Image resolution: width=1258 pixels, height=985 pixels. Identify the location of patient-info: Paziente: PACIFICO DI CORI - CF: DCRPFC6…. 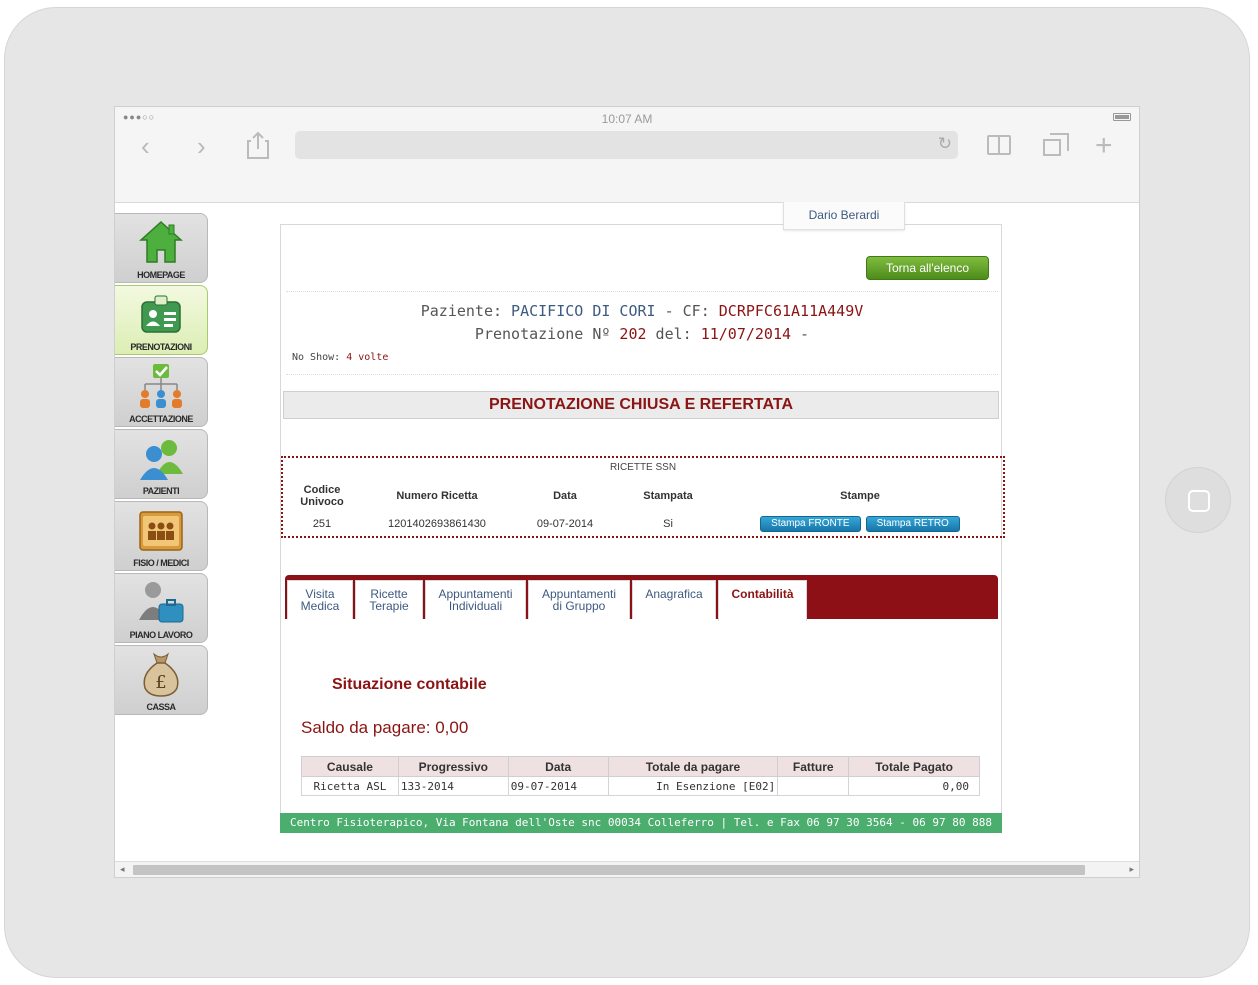
(642, 333).